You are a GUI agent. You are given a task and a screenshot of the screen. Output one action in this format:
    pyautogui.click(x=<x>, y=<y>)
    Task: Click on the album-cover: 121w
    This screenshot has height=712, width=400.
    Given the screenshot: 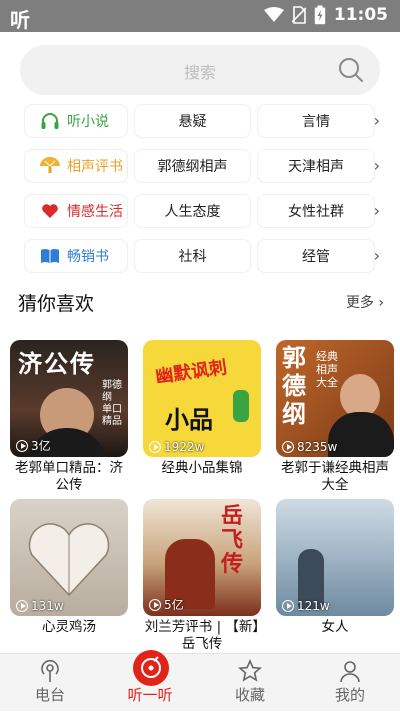 What is the action you would take?
    pyautogui.click(x=335, y=557)
    